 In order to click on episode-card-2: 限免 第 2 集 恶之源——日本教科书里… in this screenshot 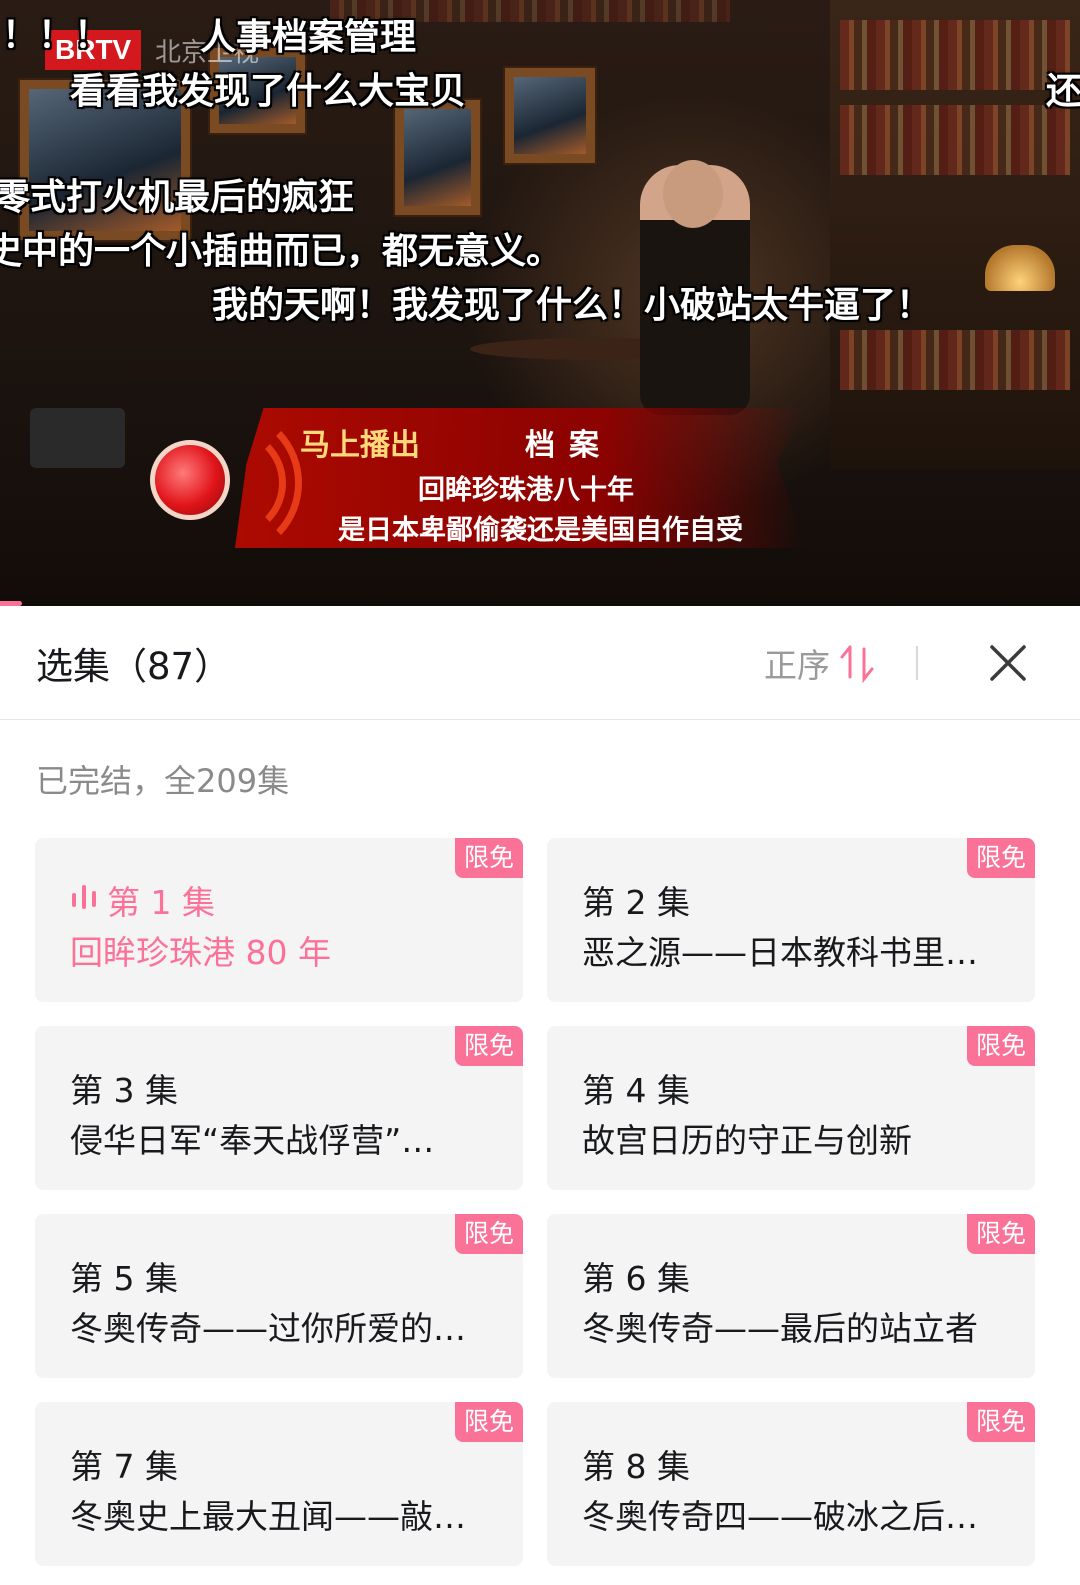, I will do `click(791, 920)`.